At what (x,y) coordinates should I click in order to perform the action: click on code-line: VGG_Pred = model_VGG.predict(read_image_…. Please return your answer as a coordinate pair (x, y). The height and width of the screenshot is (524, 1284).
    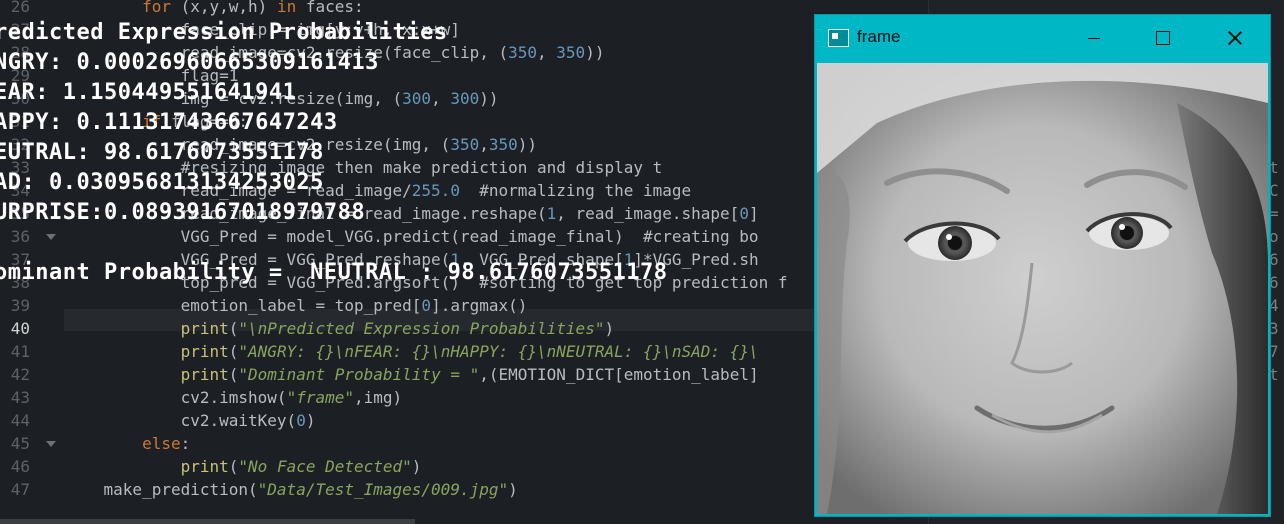
    Looking at the image, I should click on (412, 236).